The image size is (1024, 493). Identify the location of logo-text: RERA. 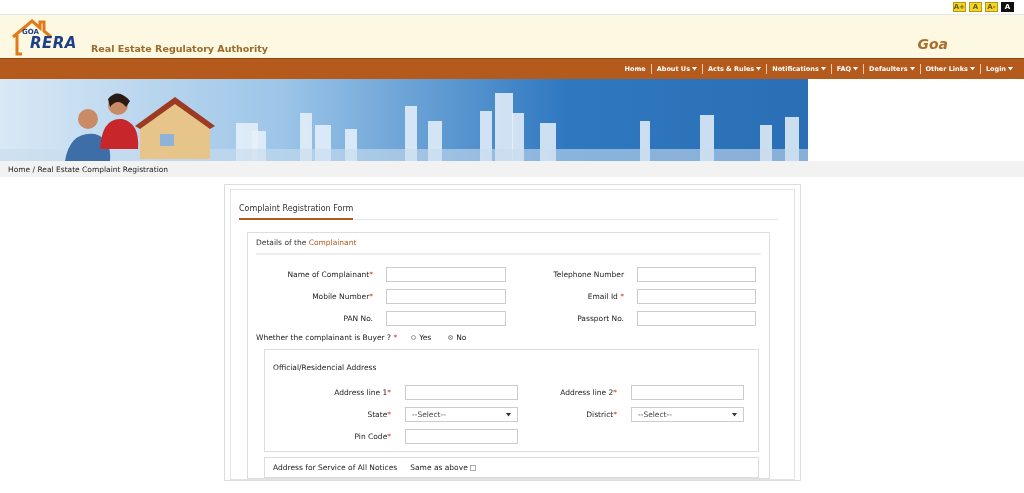
(53, 43).